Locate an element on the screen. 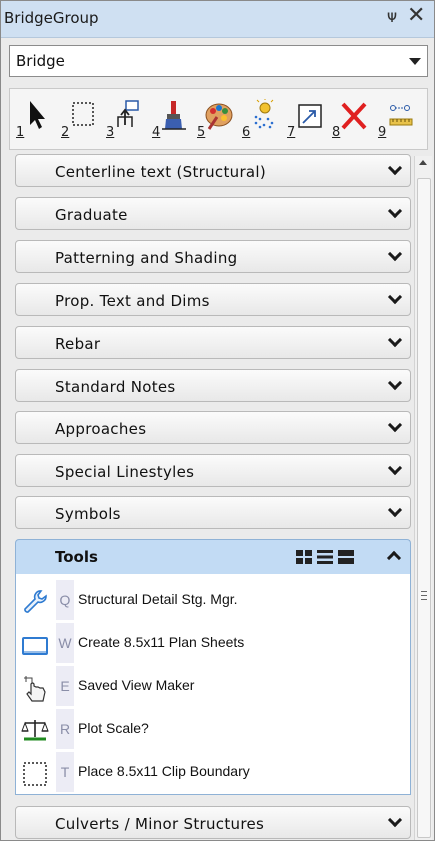  hand-pointer-icon is located at coordinates (35, 689).